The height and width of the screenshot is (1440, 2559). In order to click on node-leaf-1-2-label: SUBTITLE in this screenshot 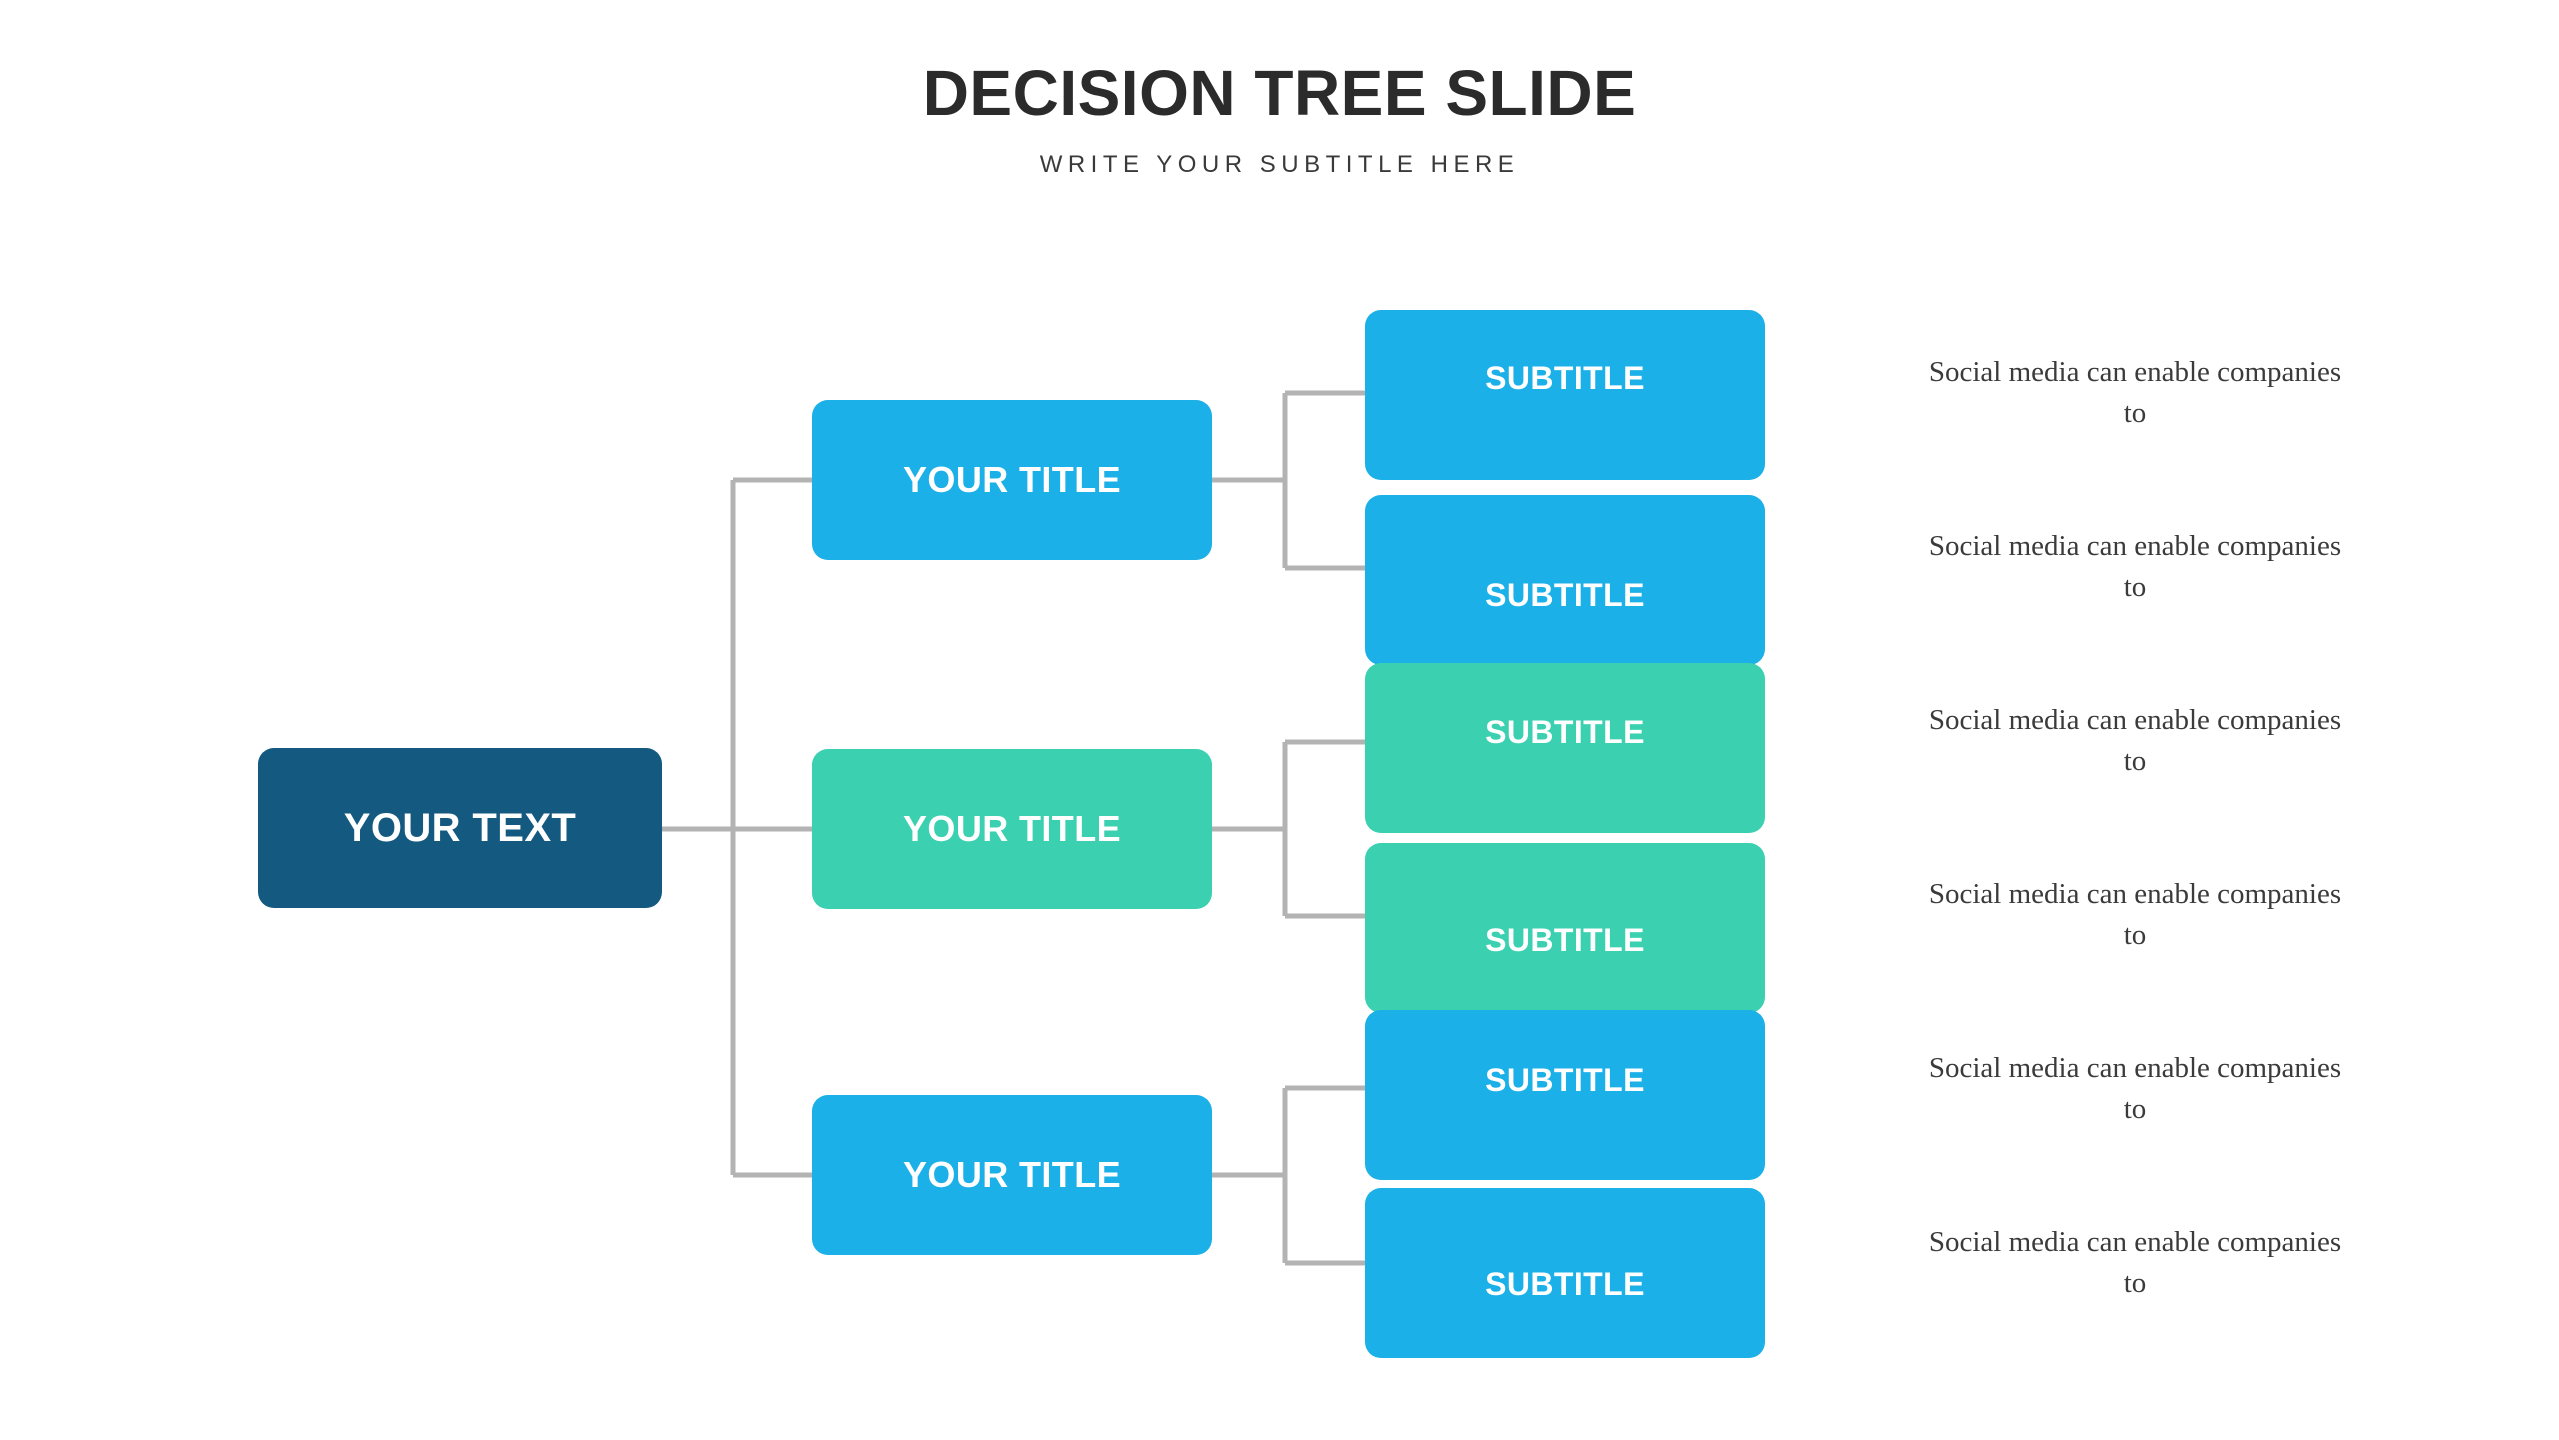, I will do `click(1565, 594)`.